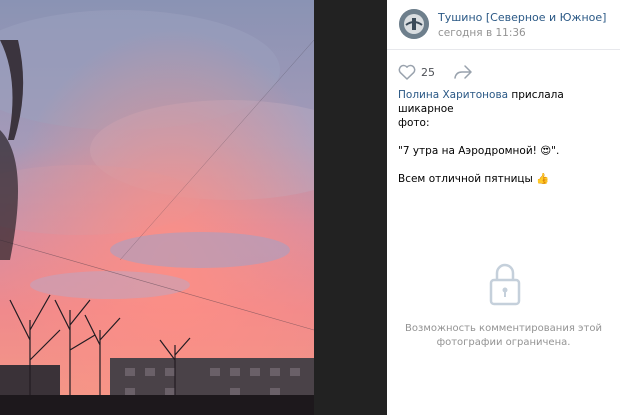 The image size is (620, 415). Describe the element at coordinates (503, 328) in the screenshot. I see `restricted-line: Возможность комментирования этой` at that location.